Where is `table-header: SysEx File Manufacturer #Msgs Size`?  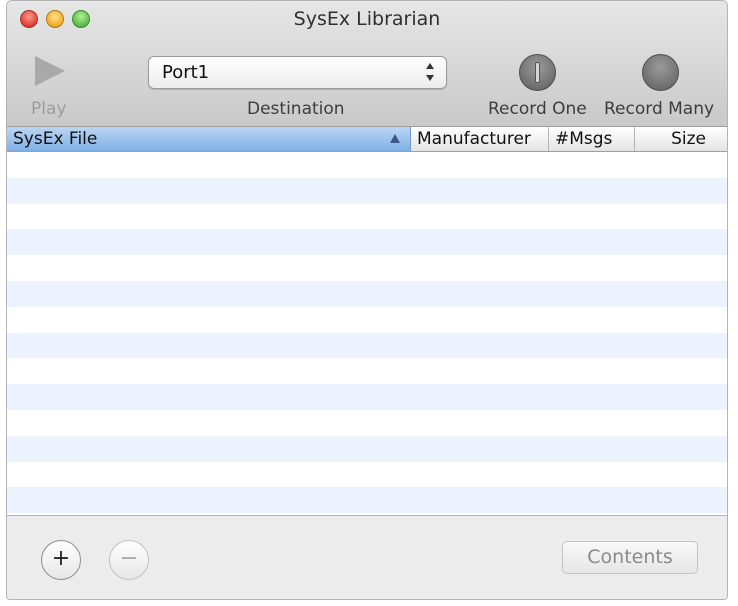 table-header: SysEx File Manufacturer #Msgs Size is located at coordinates (367, 139).